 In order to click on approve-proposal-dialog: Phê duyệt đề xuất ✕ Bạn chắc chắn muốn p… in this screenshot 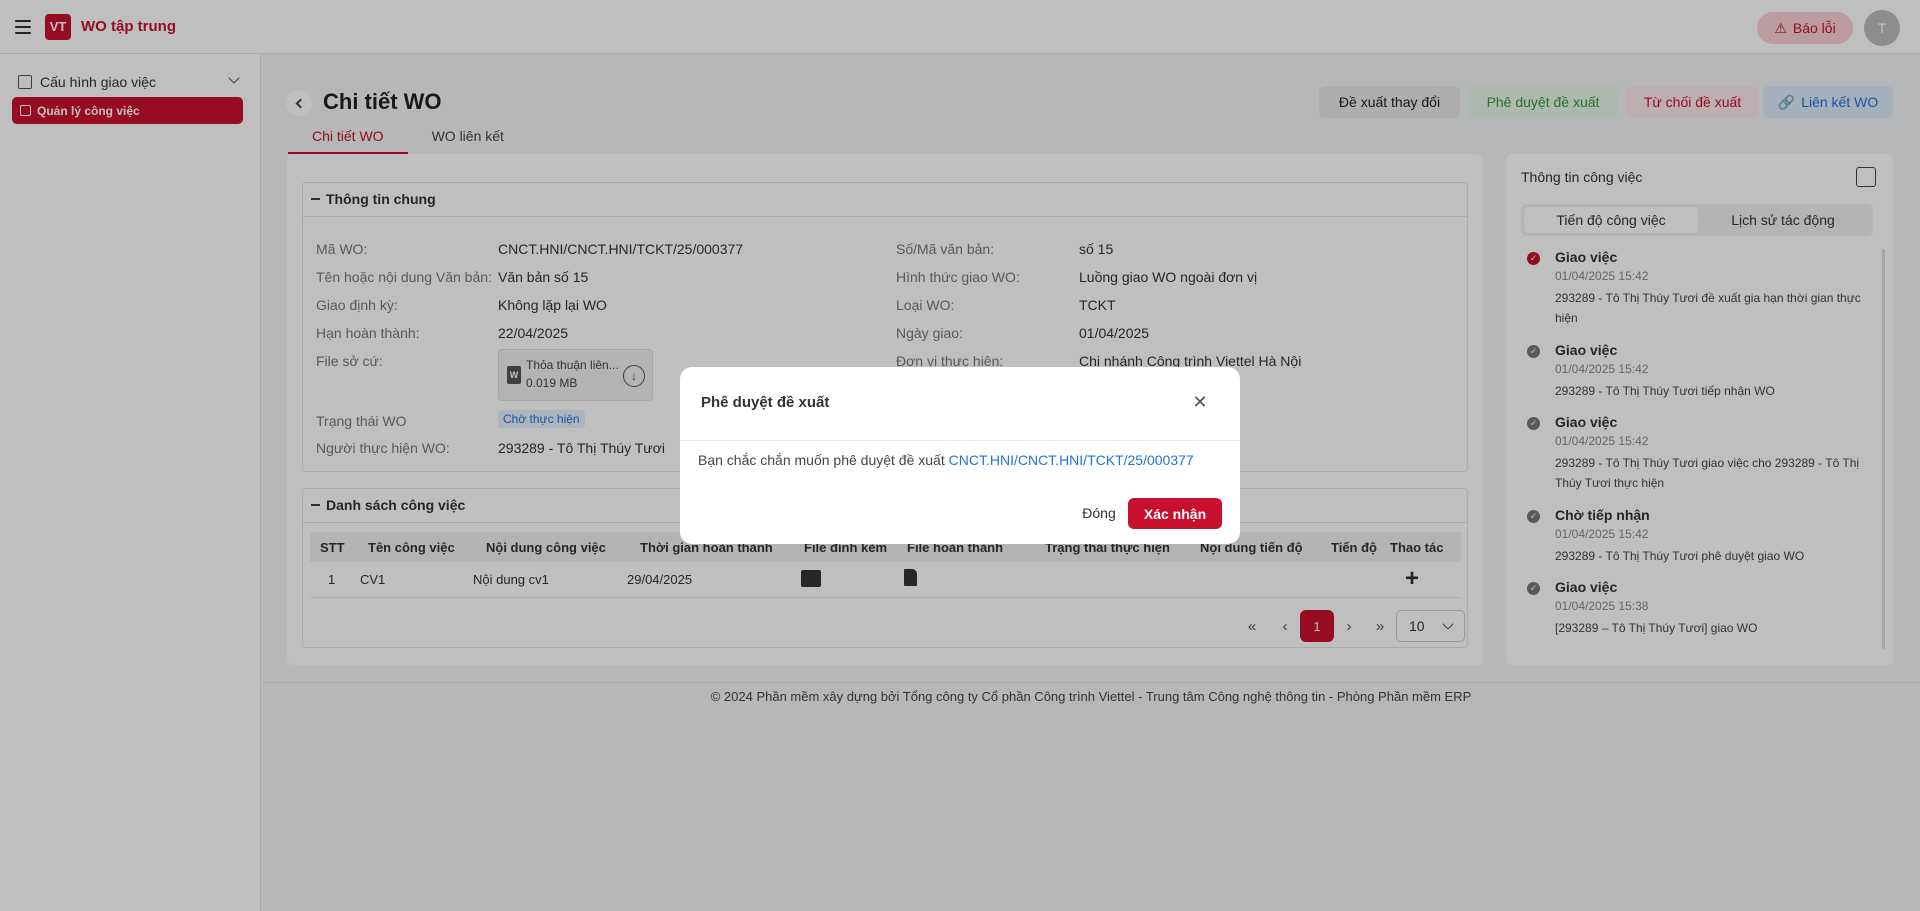, I will do `click(960, 455)`.